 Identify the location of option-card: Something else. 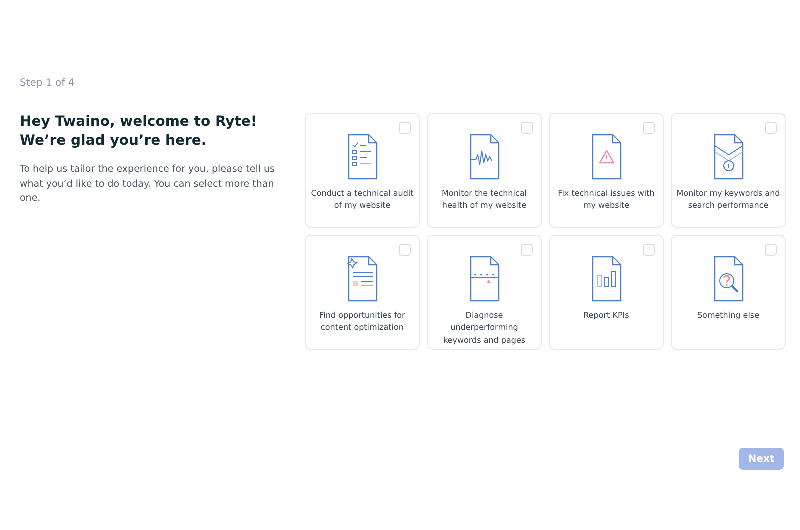
(728, 292).